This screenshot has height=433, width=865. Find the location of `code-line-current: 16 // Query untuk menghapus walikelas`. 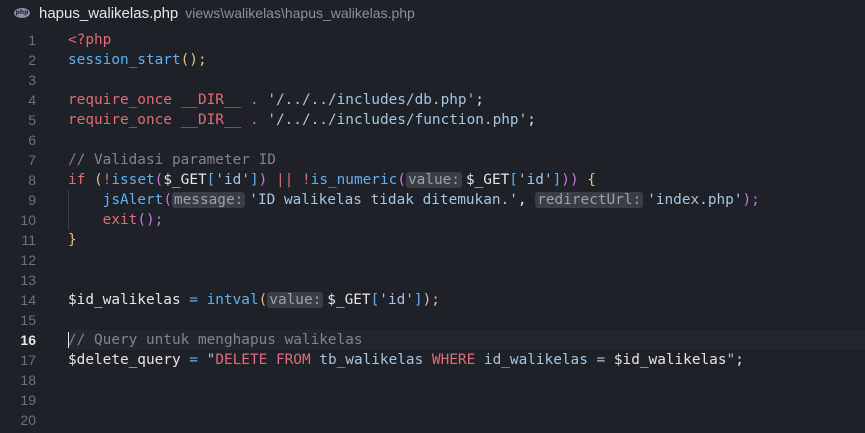

code-line-current: 16 // Query untuk menghapus walikelas is located at coordinates (432, 340).